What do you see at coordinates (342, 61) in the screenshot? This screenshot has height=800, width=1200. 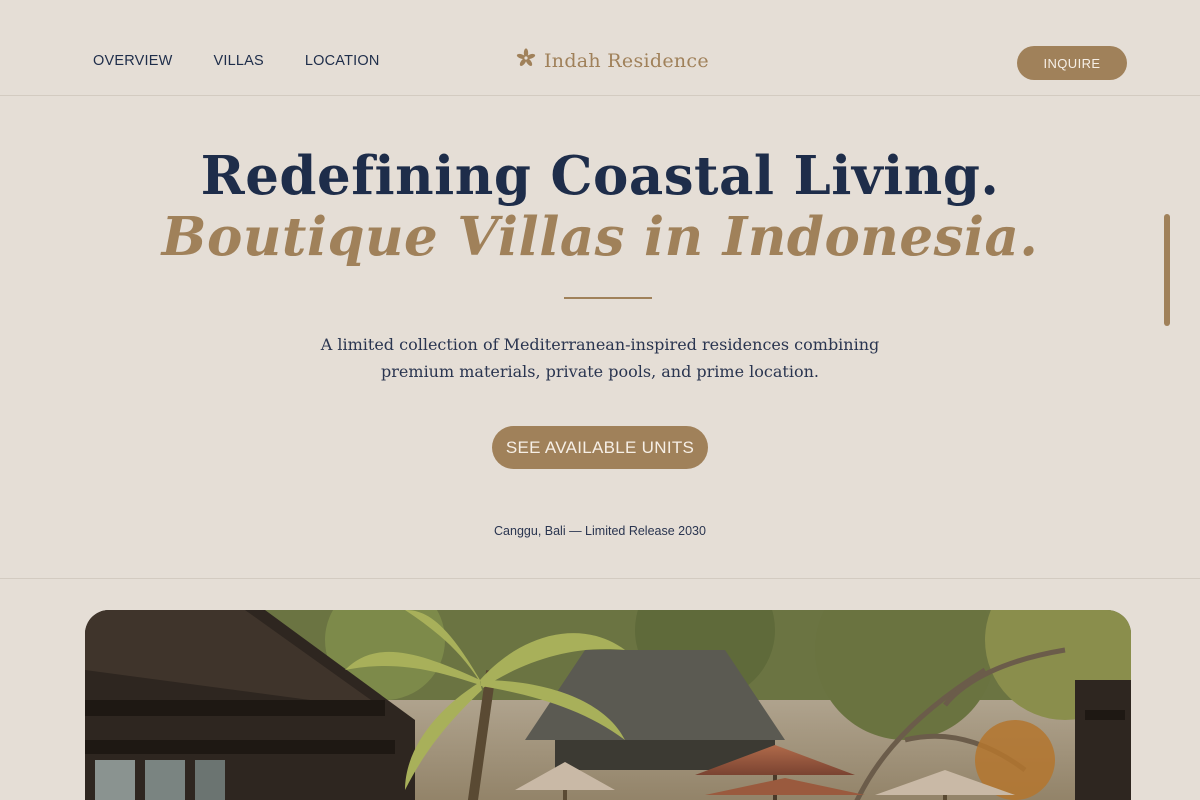 I see `nav-location: LOCATION` at bounding box center [342, 61].